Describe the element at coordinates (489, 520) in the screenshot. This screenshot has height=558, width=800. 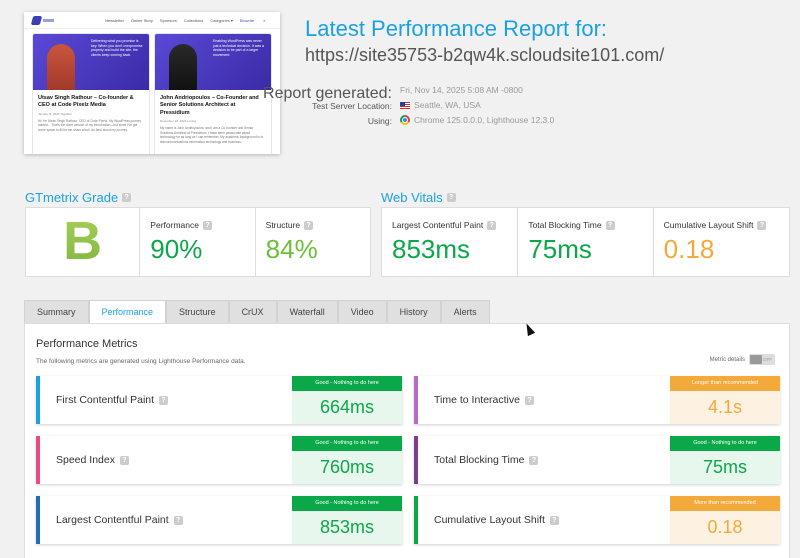
I see `metric-label: Cumulative Layout Shift` at that location.